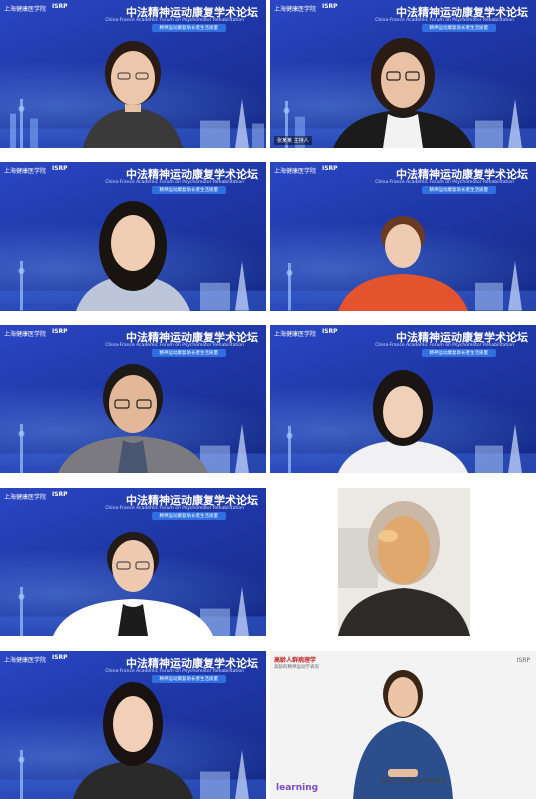 The width and height of the screenshot is (536, 799). Describe the element at coordinates (297, 788) in the screenshot. I see `learning-logo: learning` at that location.